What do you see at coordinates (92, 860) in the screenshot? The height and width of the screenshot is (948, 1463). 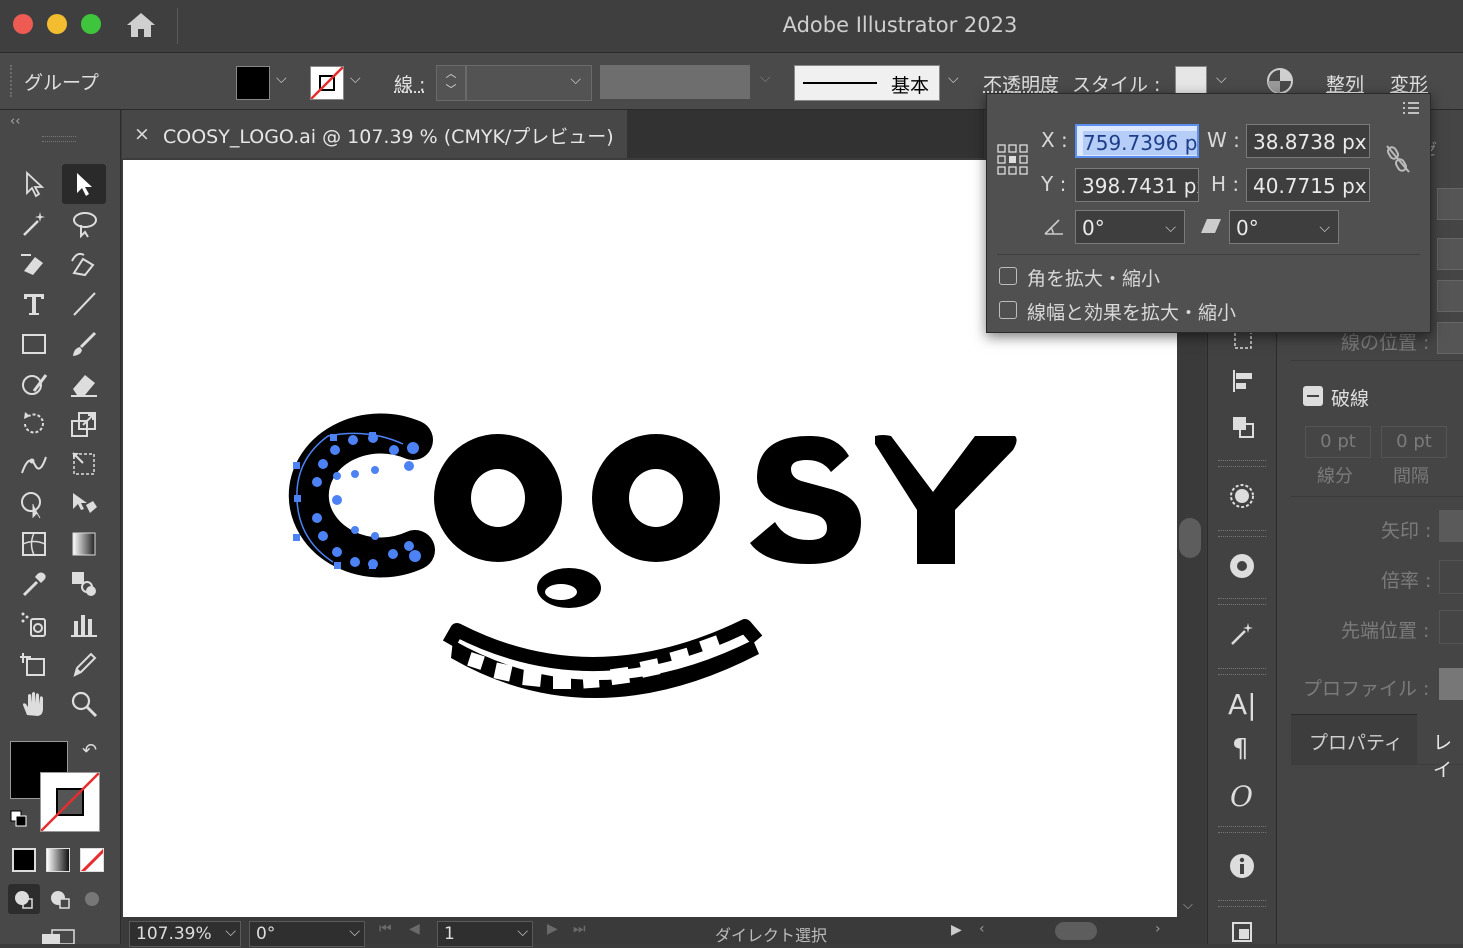 I see `none-mode-icon` at bounding box center [92, 860].